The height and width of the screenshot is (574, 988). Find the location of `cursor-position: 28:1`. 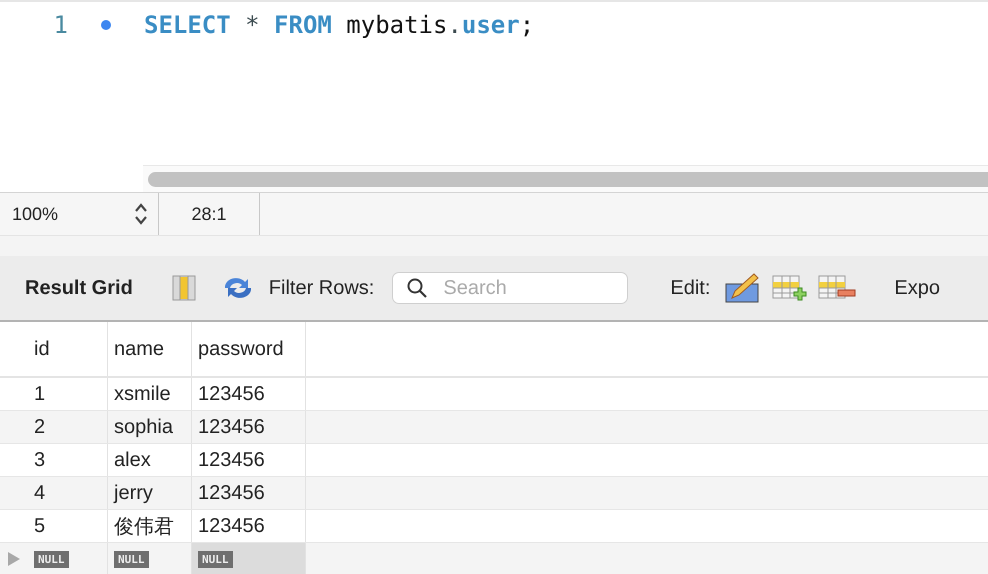

cursor-position: 28:1 is located at coordinates (209, 214).